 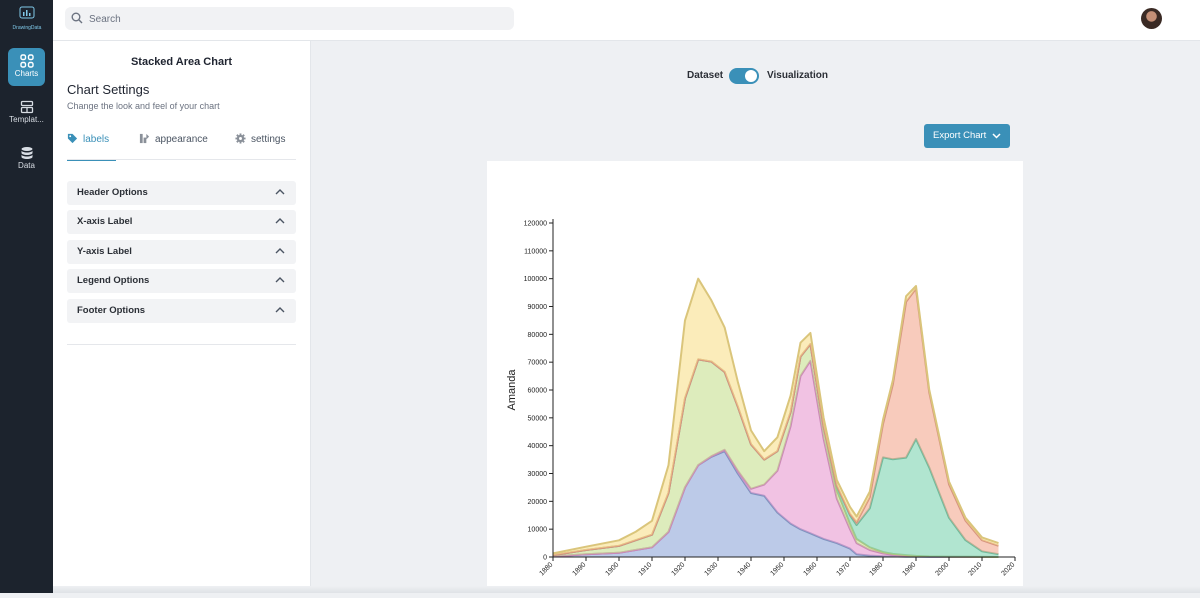 What do you see at coordinates (975, 569) in the screenshot?
I see `x-tick-label: 2010` at bounding box center [975, 569].